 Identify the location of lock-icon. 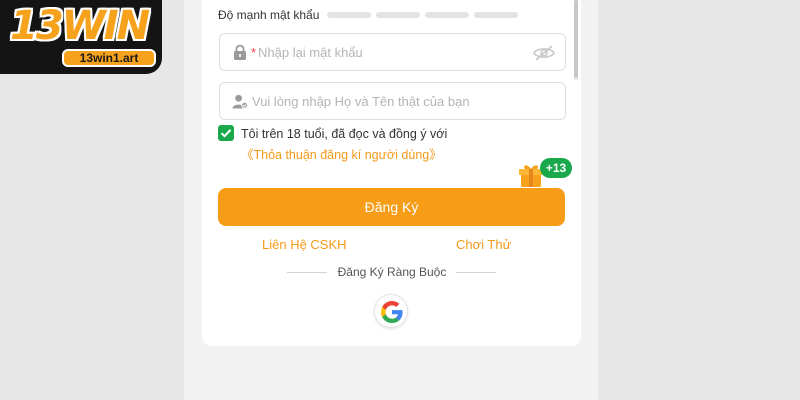
(240, 52).